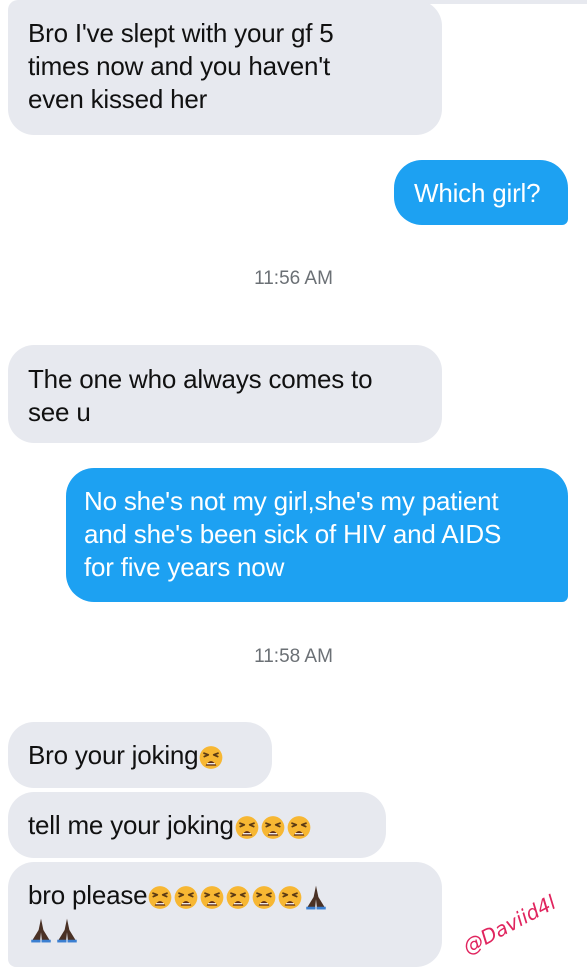 Image resolution: width=587 pixels, height=975 pixels. What do you see at coordinates (477, 193) in the screenshot?
I see `message-text-line: Which girl?` at bounding box center [477, 193].